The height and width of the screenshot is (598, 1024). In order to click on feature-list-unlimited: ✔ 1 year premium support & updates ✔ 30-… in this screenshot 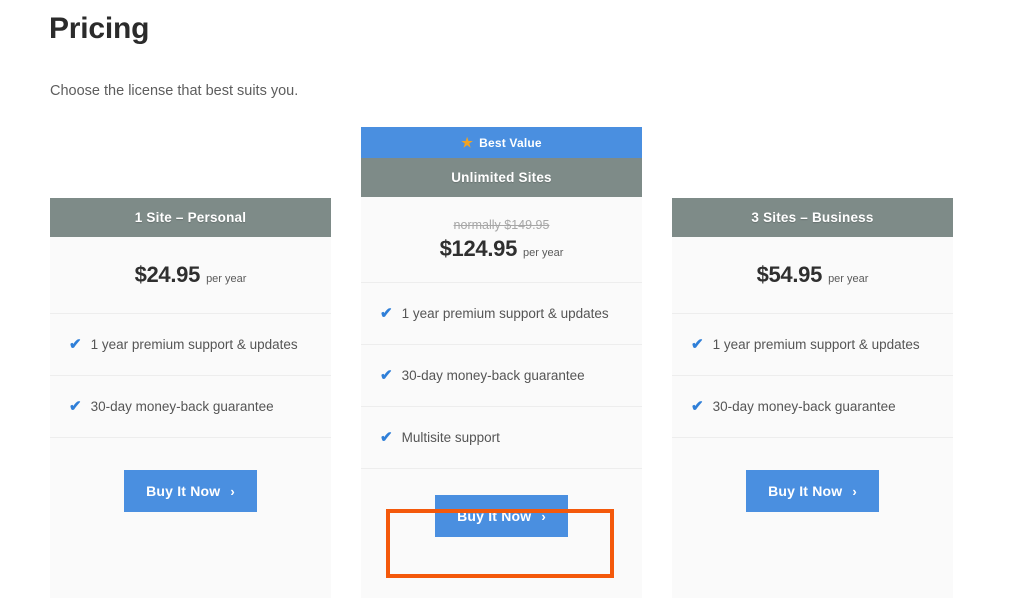, I will do `click(501, 376)`.